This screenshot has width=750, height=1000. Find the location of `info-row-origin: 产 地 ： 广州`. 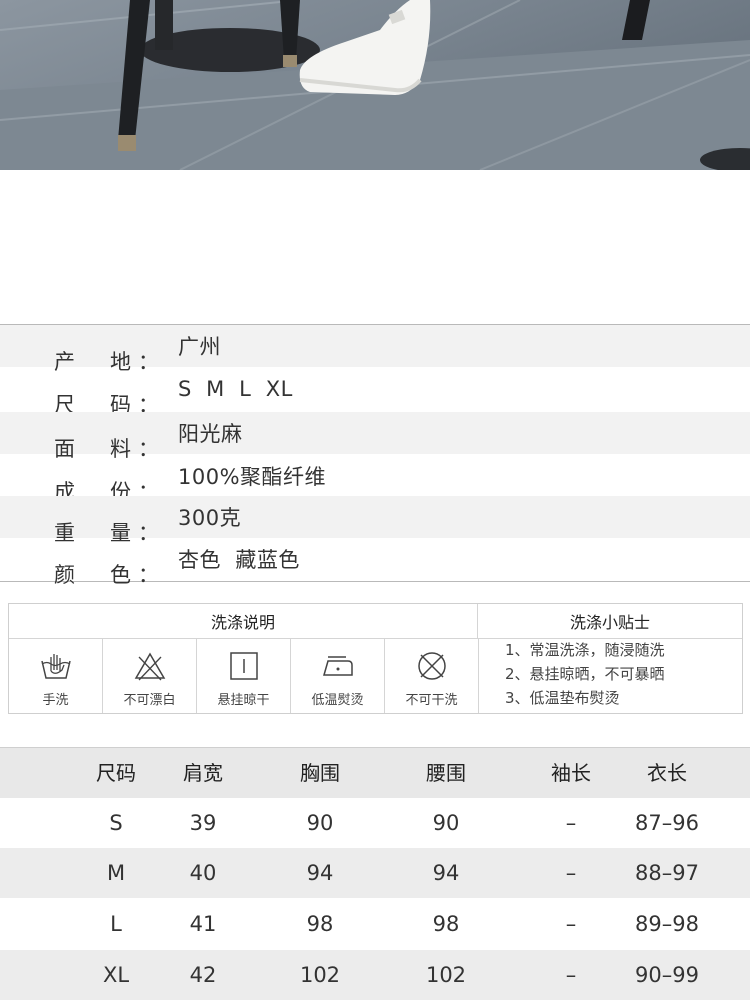

info-row-origin: 产 地 ： 广州 is located at coordinates (375, 349).